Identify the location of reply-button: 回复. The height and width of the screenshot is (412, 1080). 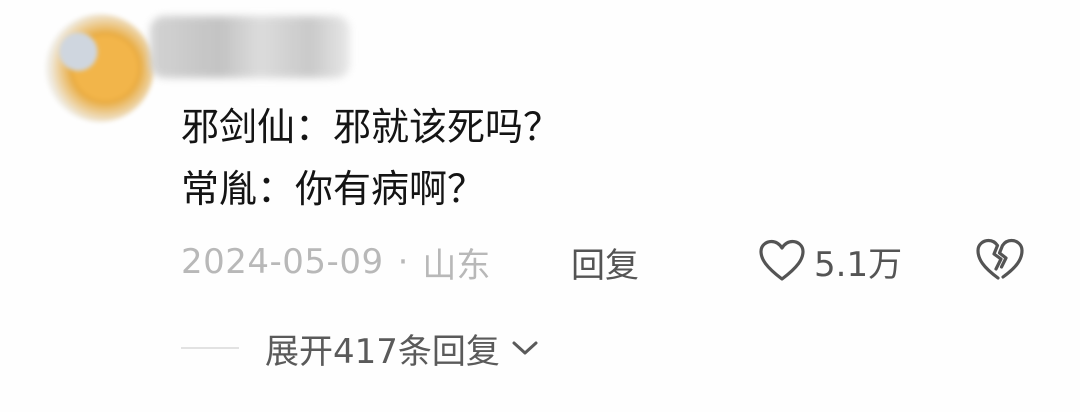
(605, 262).